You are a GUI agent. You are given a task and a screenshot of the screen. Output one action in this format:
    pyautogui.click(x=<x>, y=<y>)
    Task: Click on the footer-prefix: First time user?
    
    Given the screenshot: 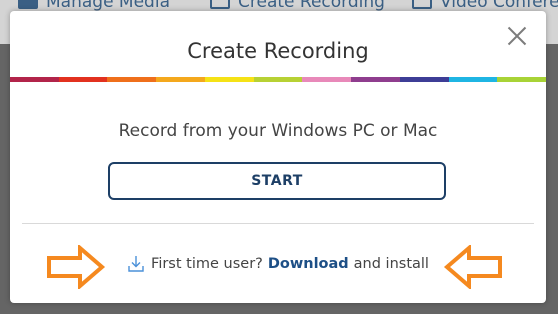 What is the action you would take?
    pyautogui.click(x=207, y=264)
    